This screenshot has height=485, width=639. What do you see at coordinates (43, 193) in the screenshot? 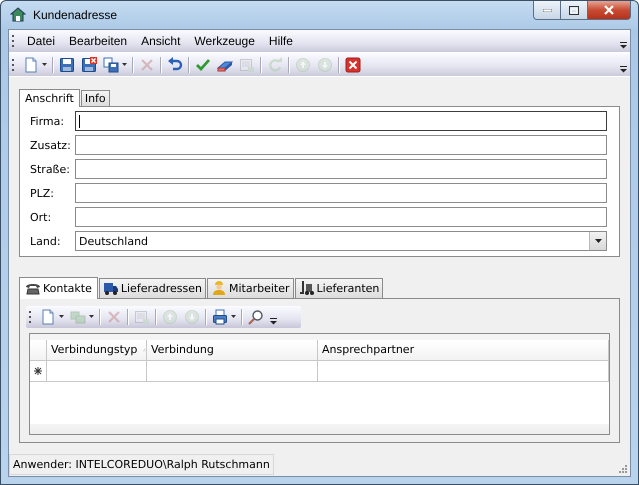
I see `field-label: PLZ:` at bounding box center [43, 193].